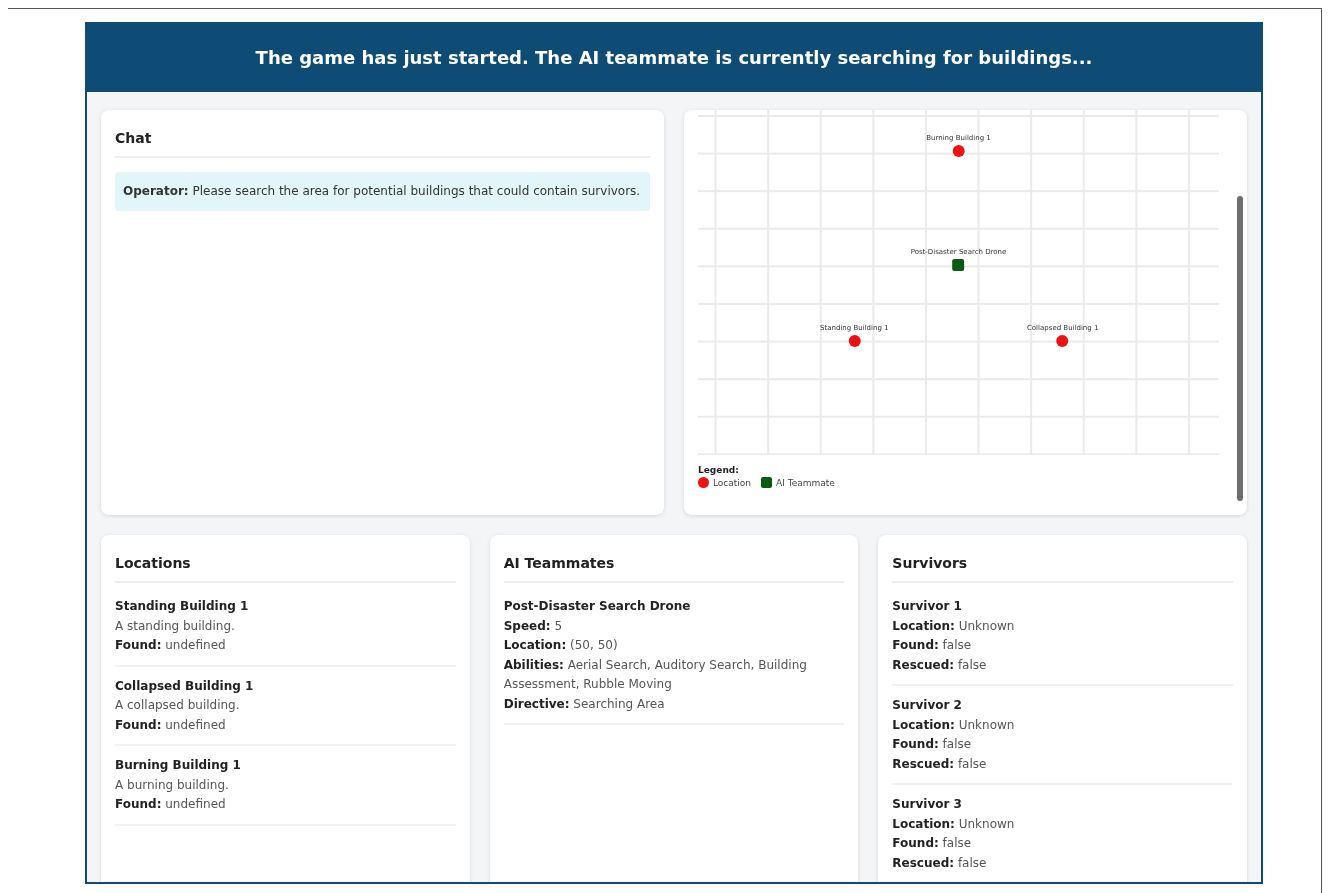  What do you see at coordinates (175, 626) in the screenshot?
I see `location-description: A standing building.` at bounding box center [175, 626].